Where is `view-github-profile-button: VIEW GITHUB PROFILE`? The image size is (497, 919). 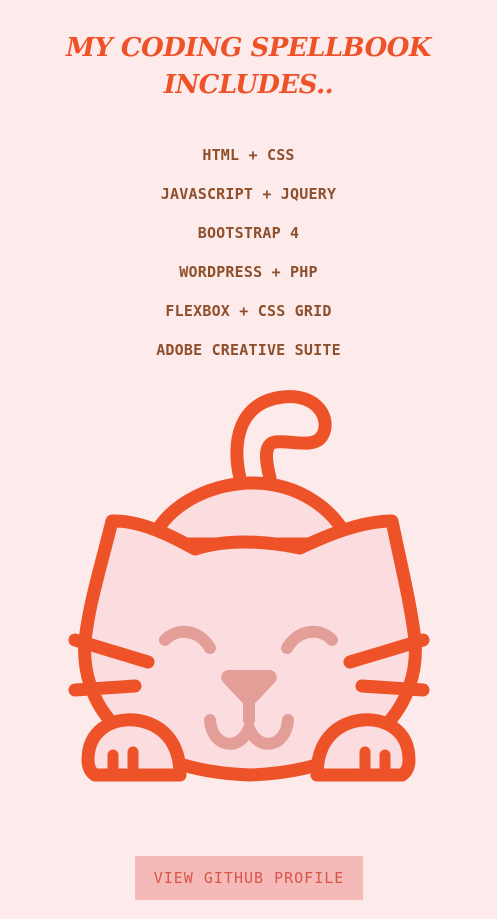
view-github-profile-button: VIEW GITHUB PROFILE is located at coordinates (249, 878).